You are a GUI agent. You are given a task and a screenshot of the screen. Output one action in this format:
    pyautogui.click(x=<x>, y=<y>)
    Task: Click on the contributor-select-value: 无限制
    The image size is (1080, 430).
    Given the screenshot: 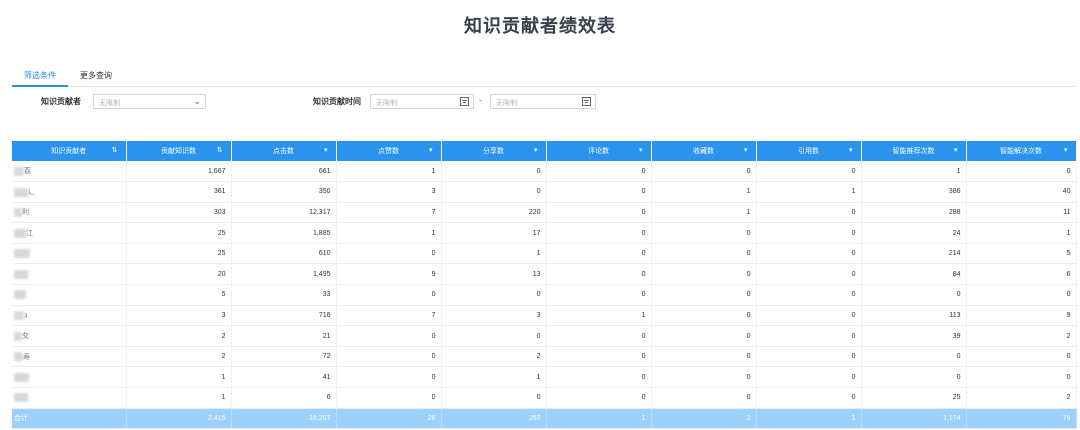 What is the action you would take?
    pyautogui.click(x=109, y=103)
    